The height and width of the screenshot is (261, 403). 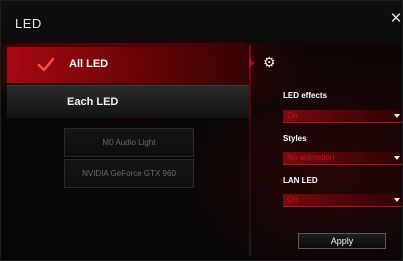 What do you see at coordinates (292, 115) in the screenshot?
I see `led-effects-value: On` at bounding box center [292, 115].